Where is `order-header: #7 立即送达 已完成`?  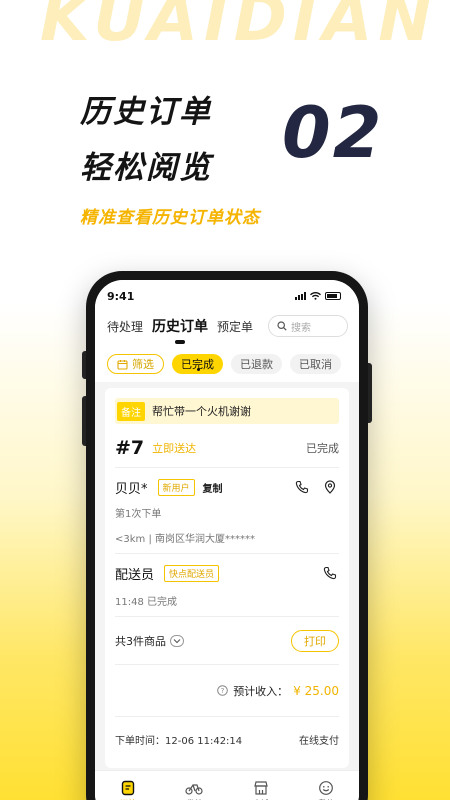
order-header: #7 立即送达 已完成 is located at coordinates (227, 448).